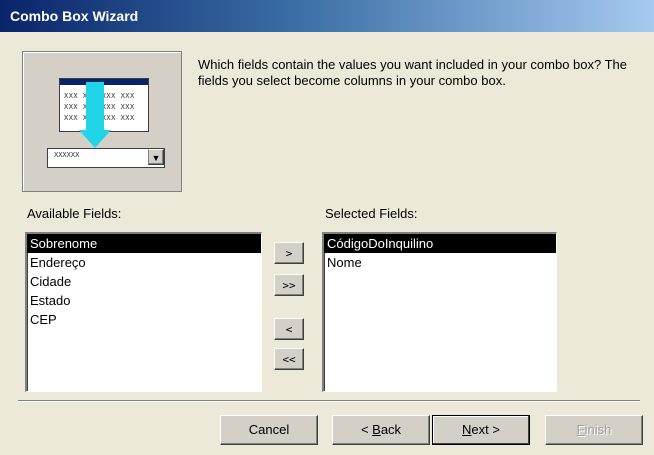  I want to click on down-arrow-head-icon, so click(95, 139).